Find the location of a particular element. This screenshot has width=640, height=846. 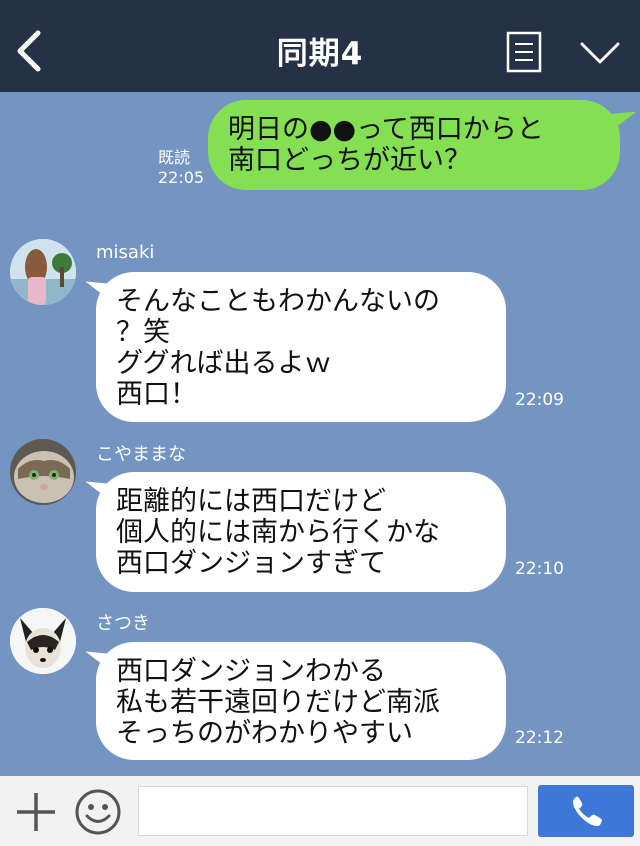

message-time: 22:10 is located at coordinates (539, 569).